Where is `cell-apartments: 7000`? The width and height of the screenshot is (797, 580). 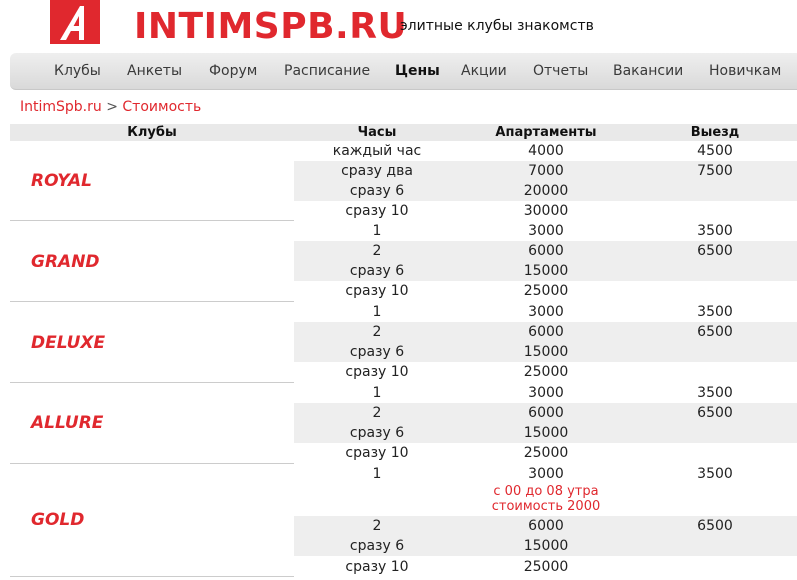 cell-apartments: 7000 is located at coordinates (546, 171).